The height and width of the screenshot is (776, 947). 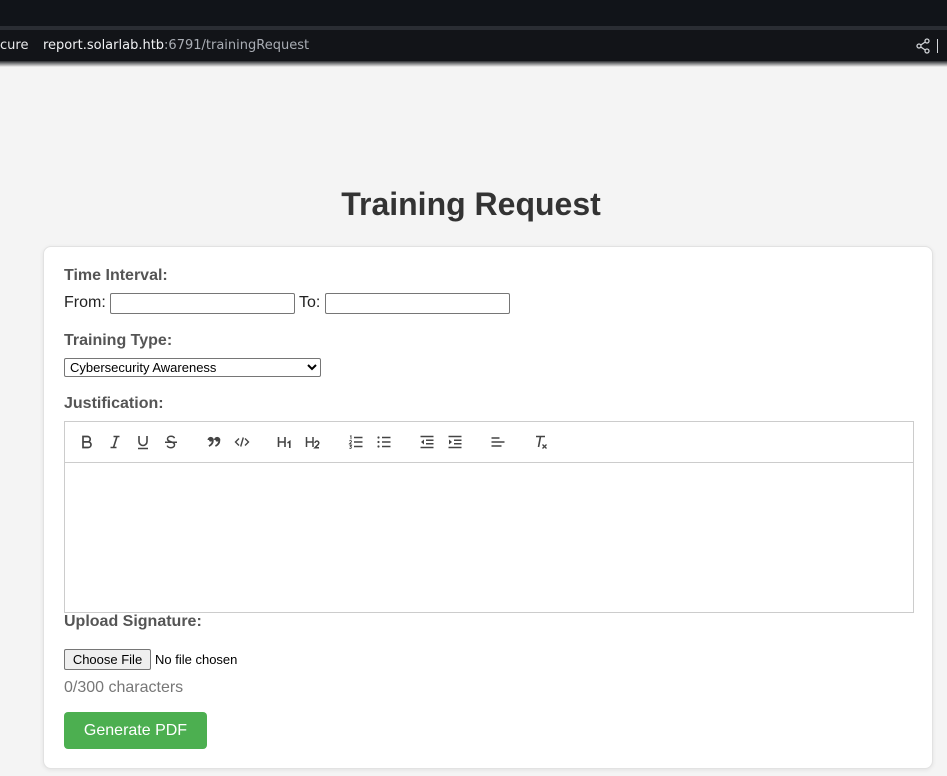 What do you see at coordinates (143, 442) in the screenshot?
I see `underline-icon` at bounding box center [143, 442].